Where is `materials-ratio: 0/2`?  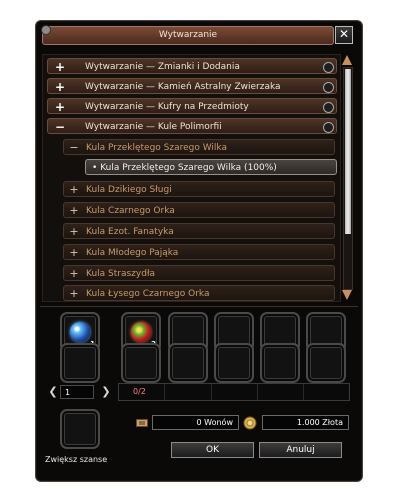
materials-ratio: 0/2 is located at coordinates (139, 391).